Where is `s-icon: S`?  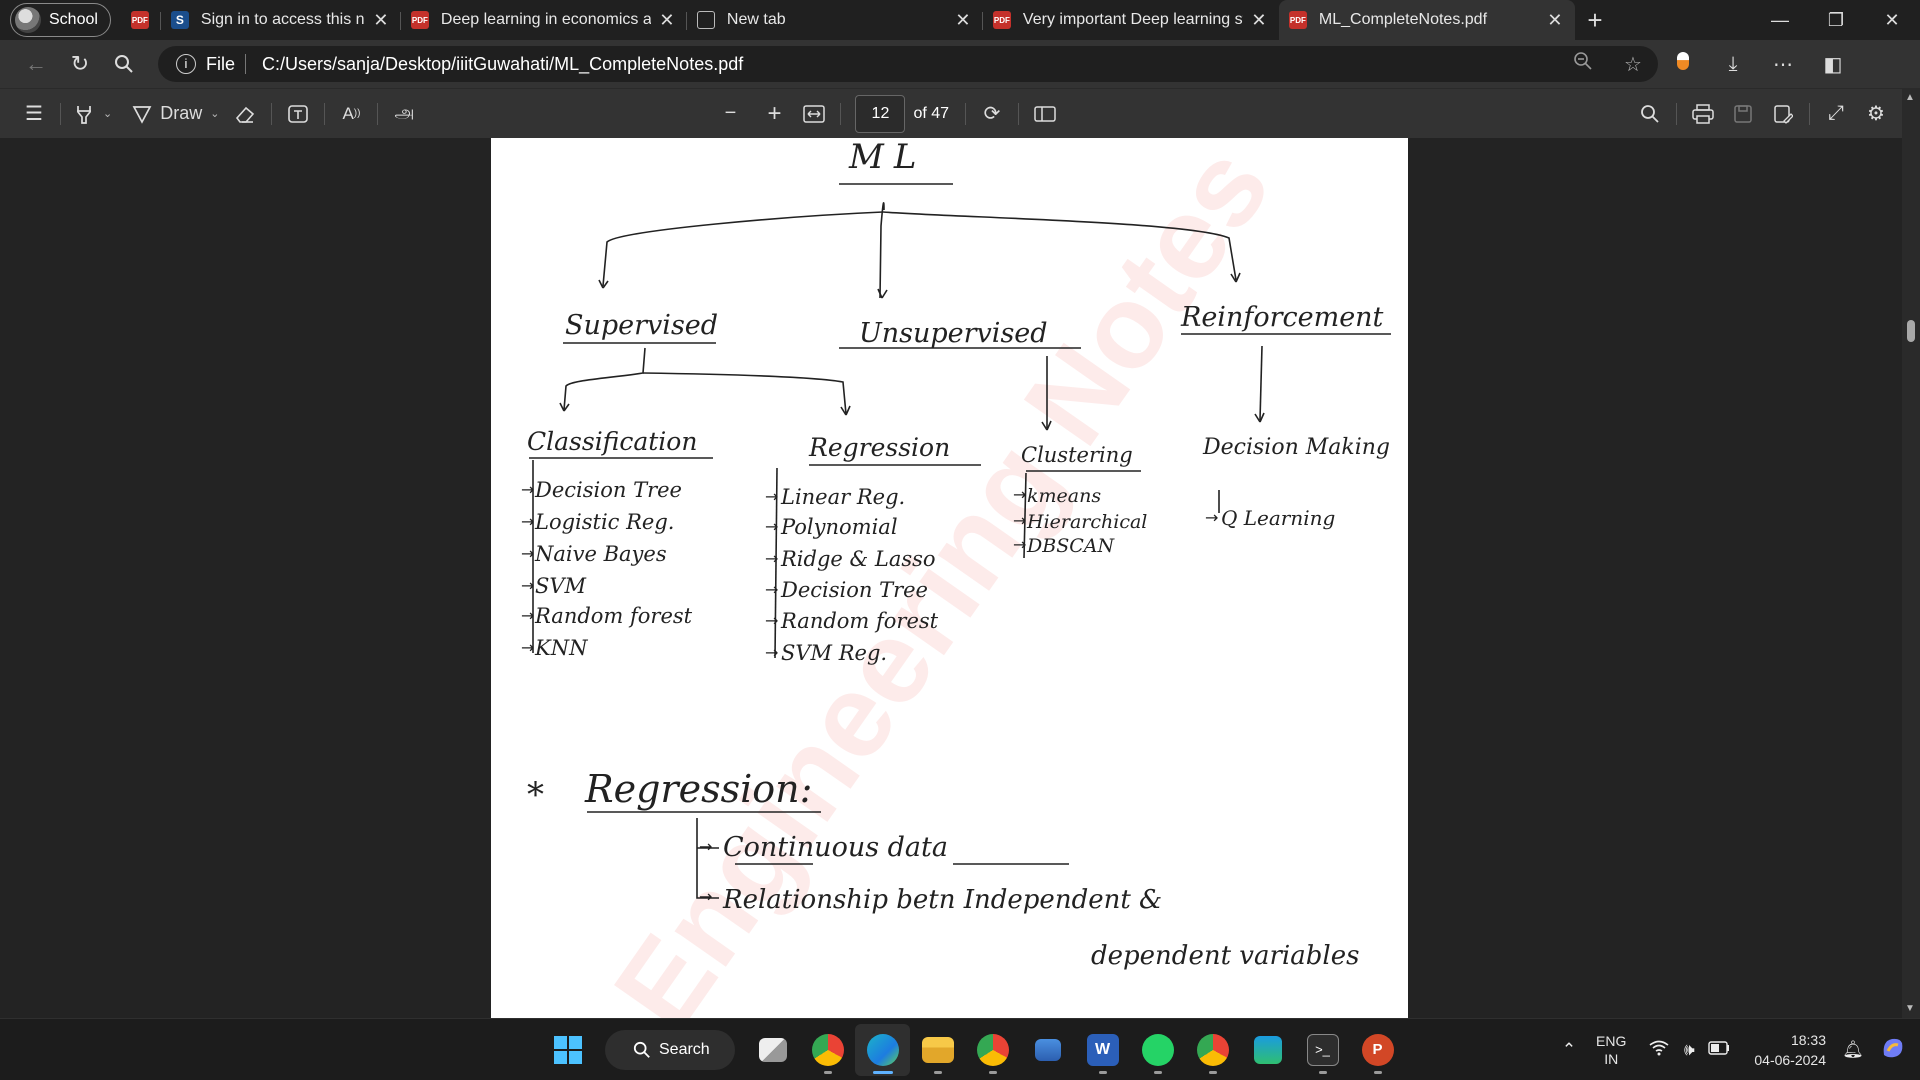
s-icon: S is located at coordinates (179, 20).